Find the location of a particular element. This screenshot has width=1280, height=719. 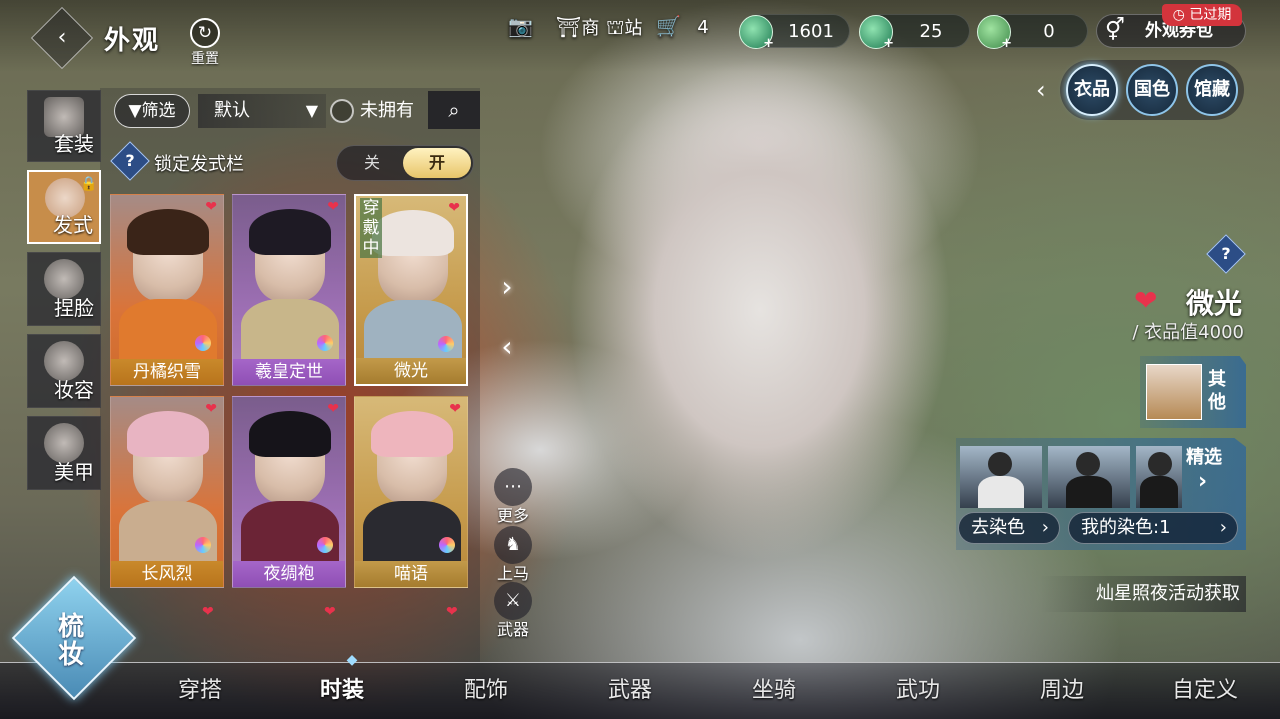

tab-collection: 馆藏 is located at coordinates (1212, 90).